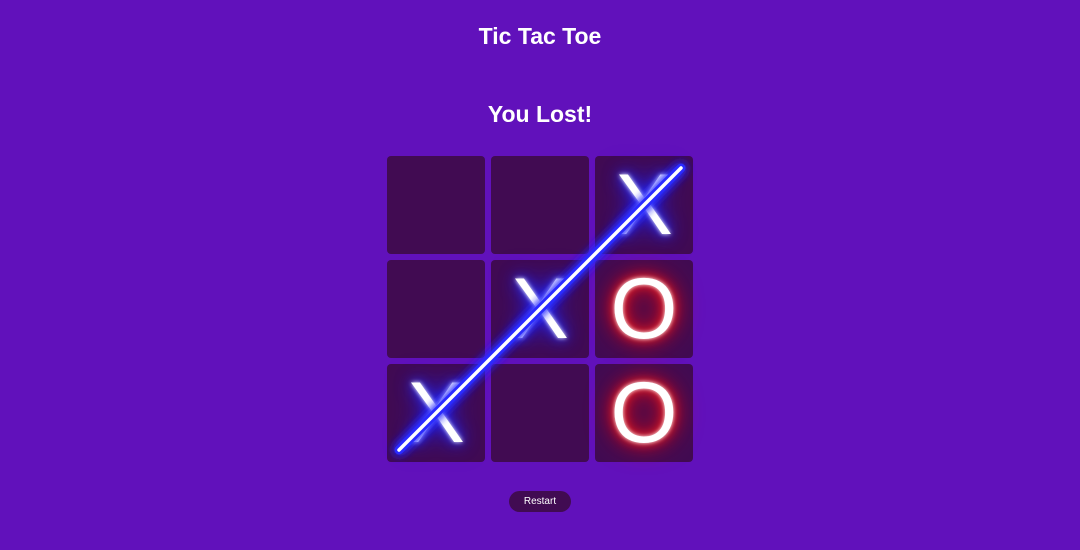 The height and width of the screenshot is (550, 1080). I want to click on board-cell-r1-c1, so click(436, 205).